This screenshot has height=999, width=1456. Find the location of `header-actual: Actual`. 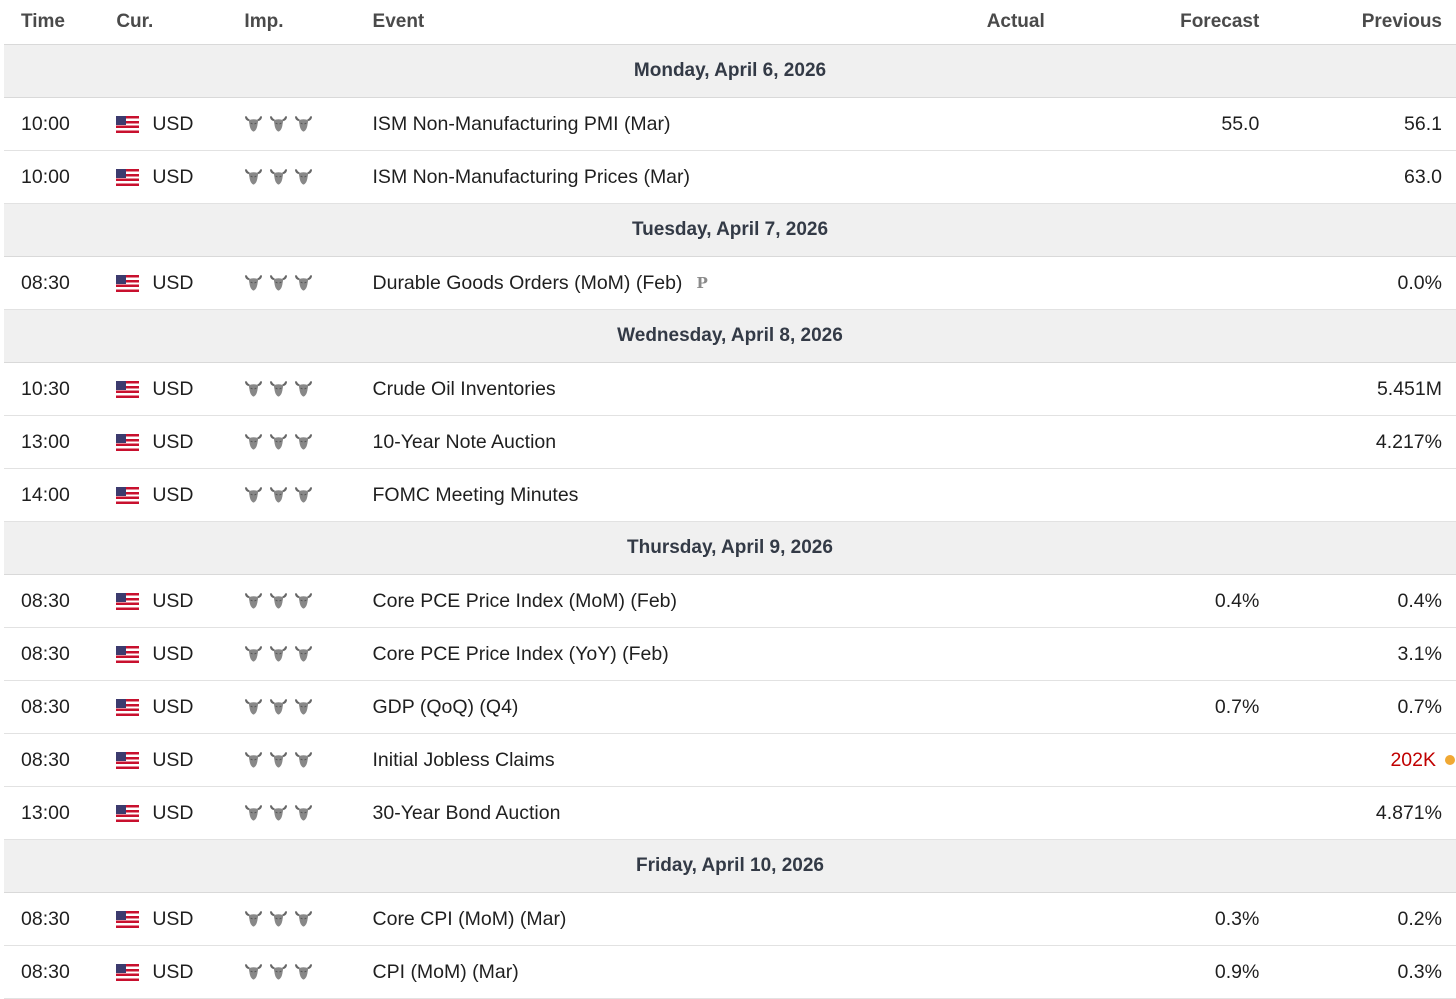

header-actual: Actual is located at coordinates (983, 22).